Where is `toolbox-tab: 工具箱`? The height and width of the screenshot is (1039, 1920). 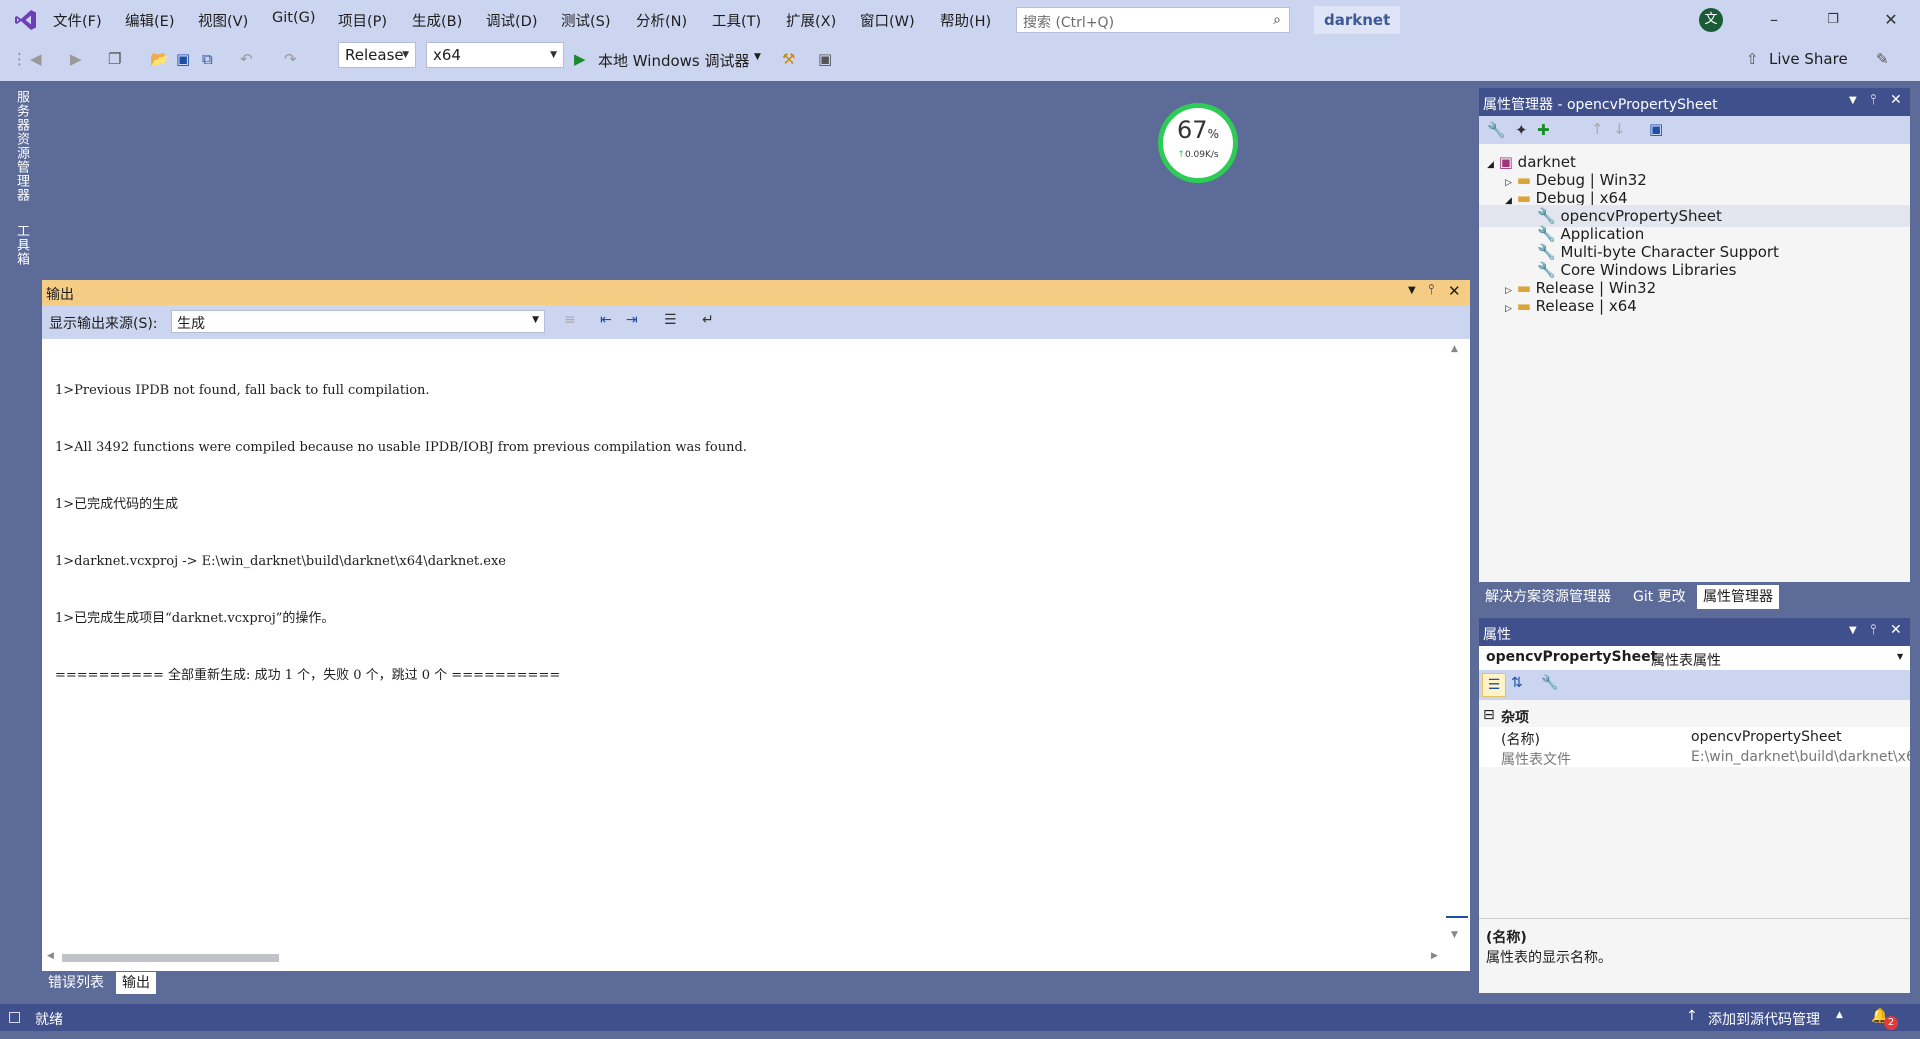 toolbox-tab: 工具箱 is located at coordinates (21, 245).